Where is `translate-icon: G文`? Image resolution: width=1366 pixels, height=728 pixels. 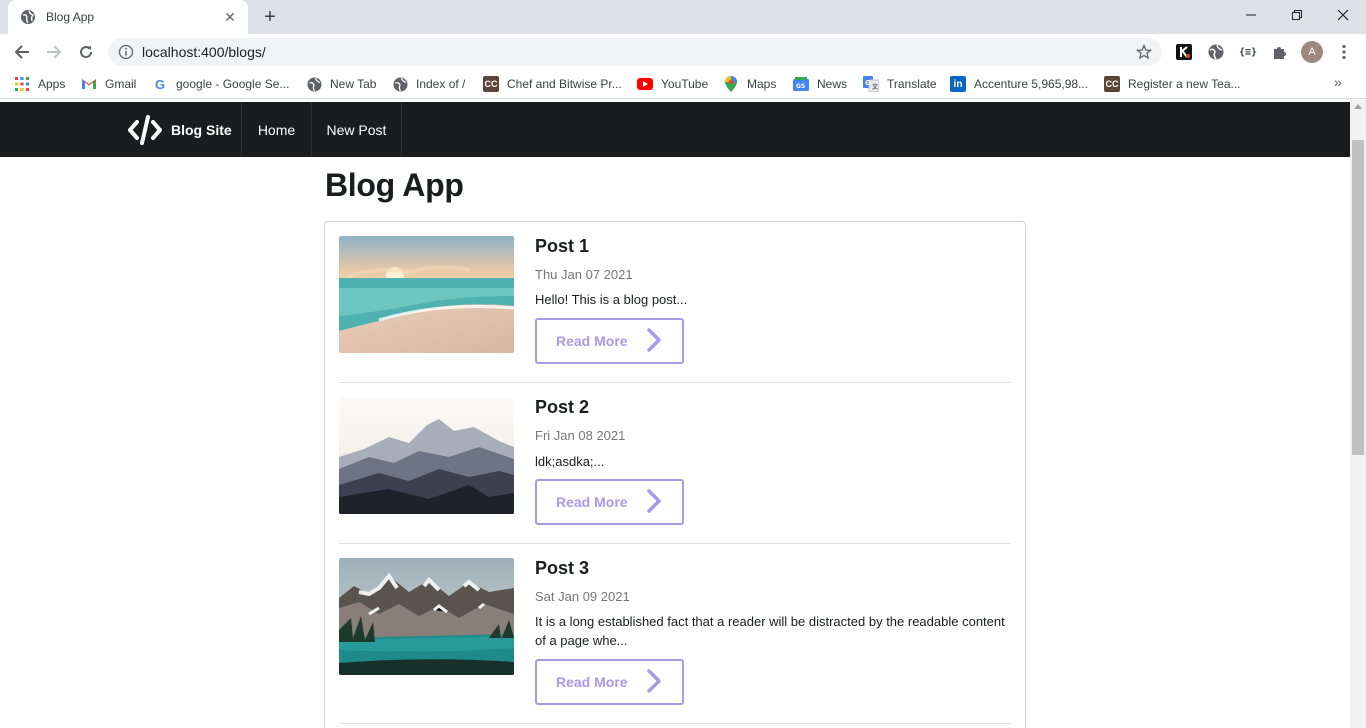 translate-icon: G文 is located at coordinates (871, 84).